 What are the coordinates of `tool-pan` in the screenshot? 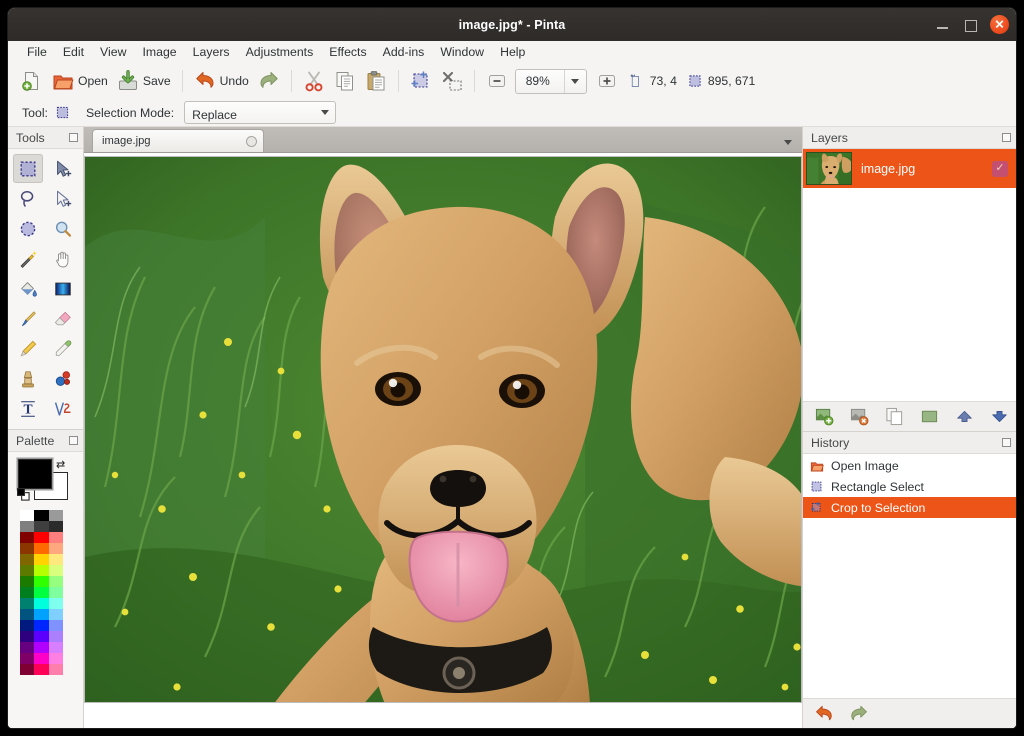 It's located at (63, 258).